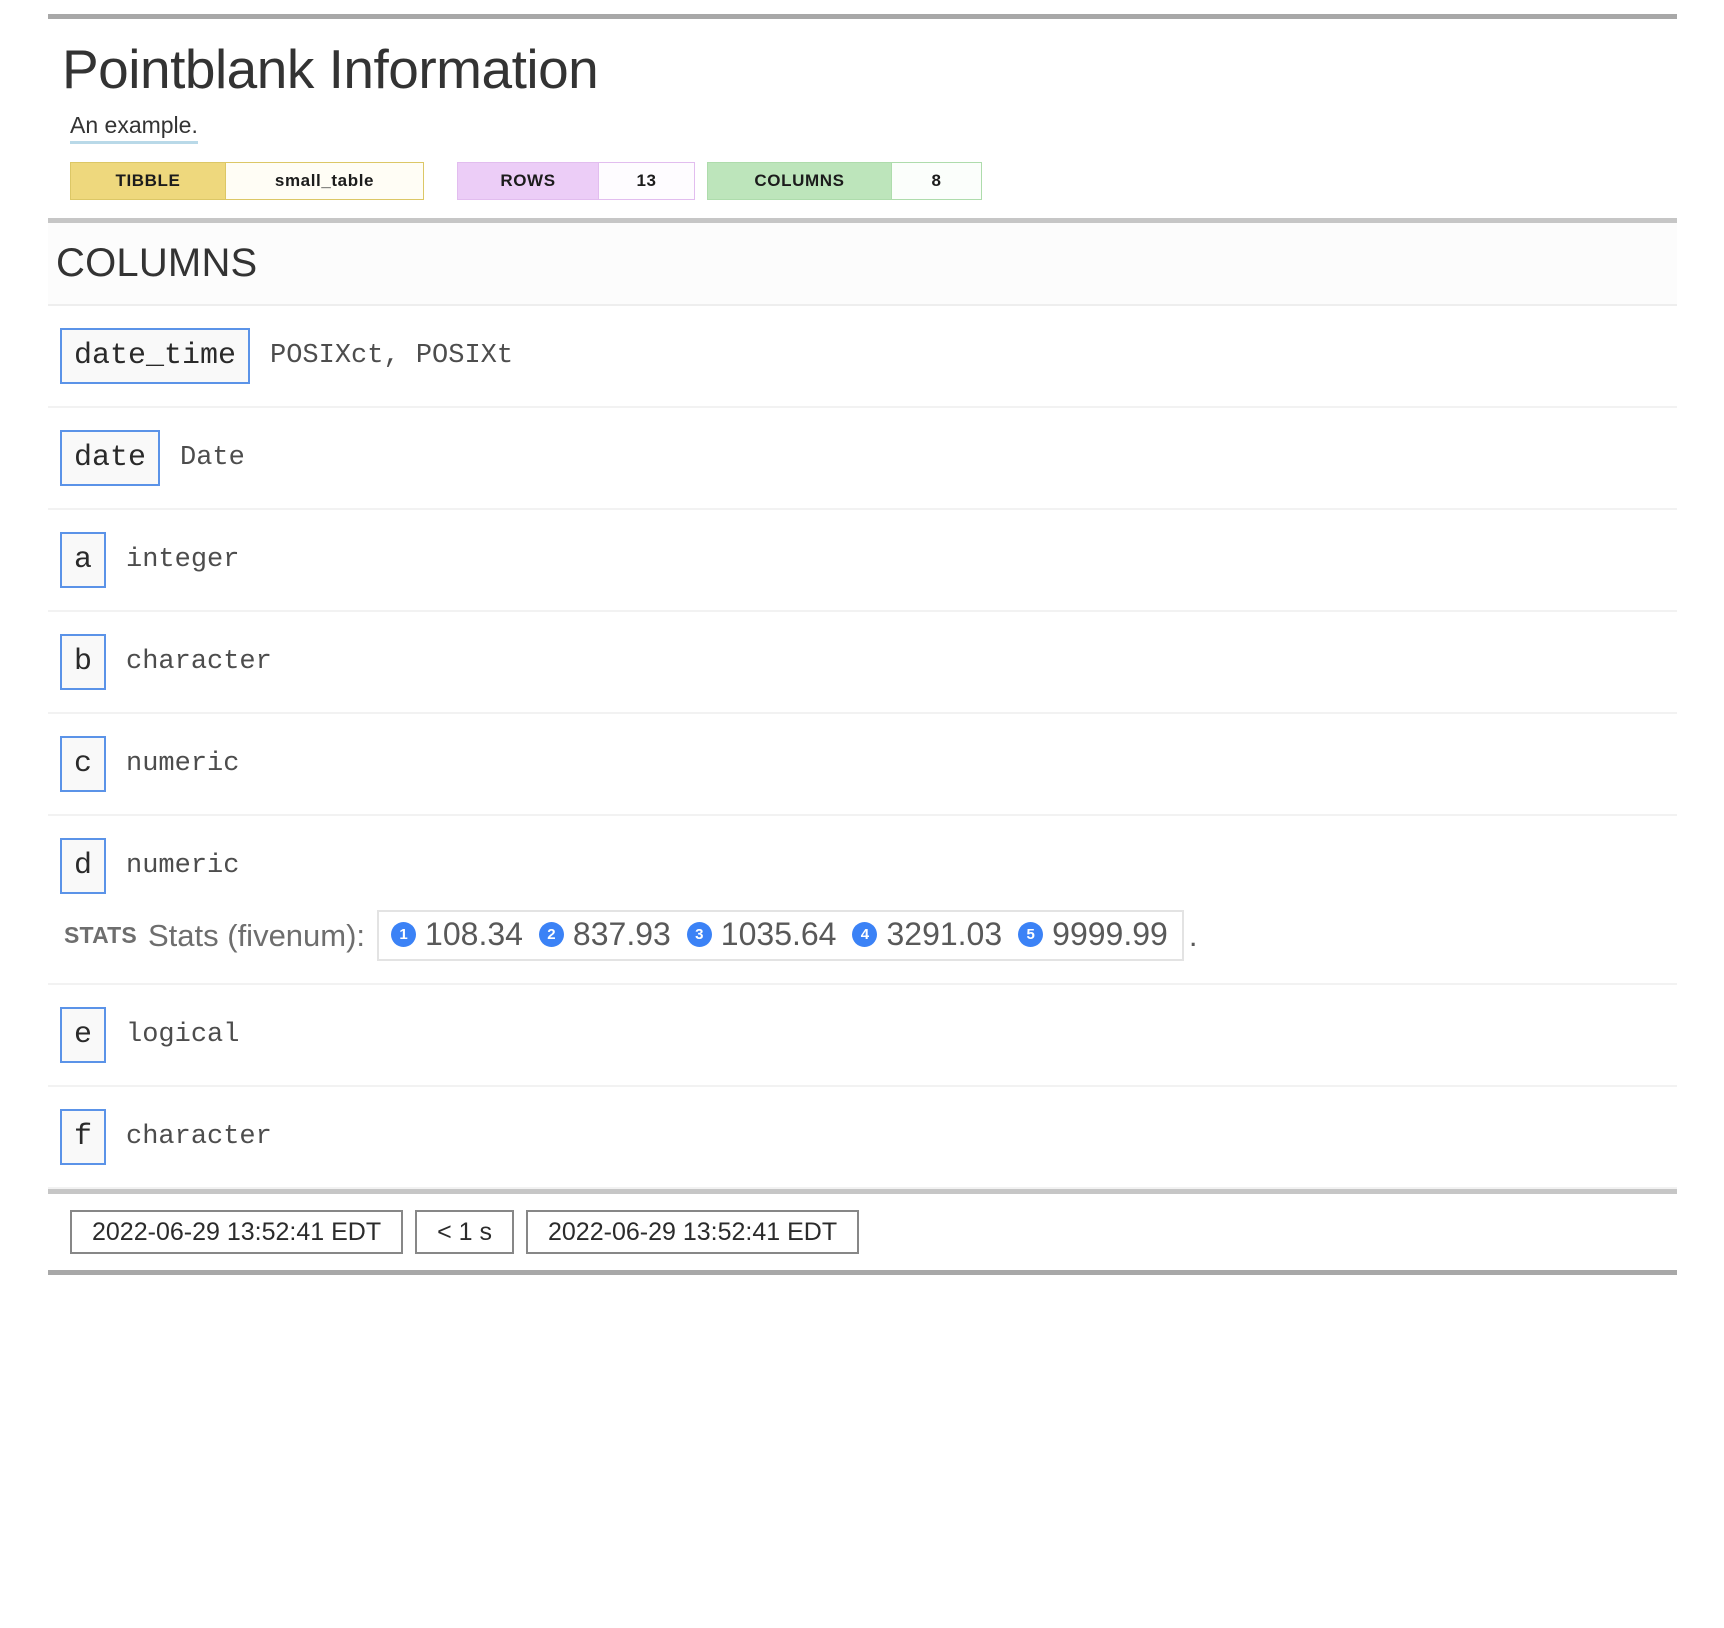 The width and height of the screenshot is (1724, 1628). Describe the element at coordinates (237, 1232) in the screenshot. I see `footer-start-time: 2022-06-29 13:52:41 EDT` at that location.